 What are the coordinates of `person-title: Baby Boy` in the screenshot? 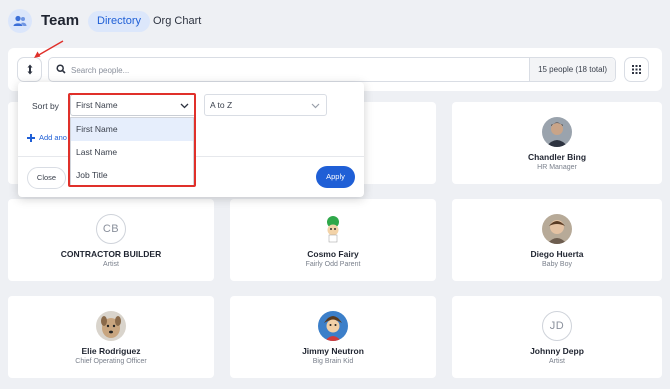 It's located at (557, 264).